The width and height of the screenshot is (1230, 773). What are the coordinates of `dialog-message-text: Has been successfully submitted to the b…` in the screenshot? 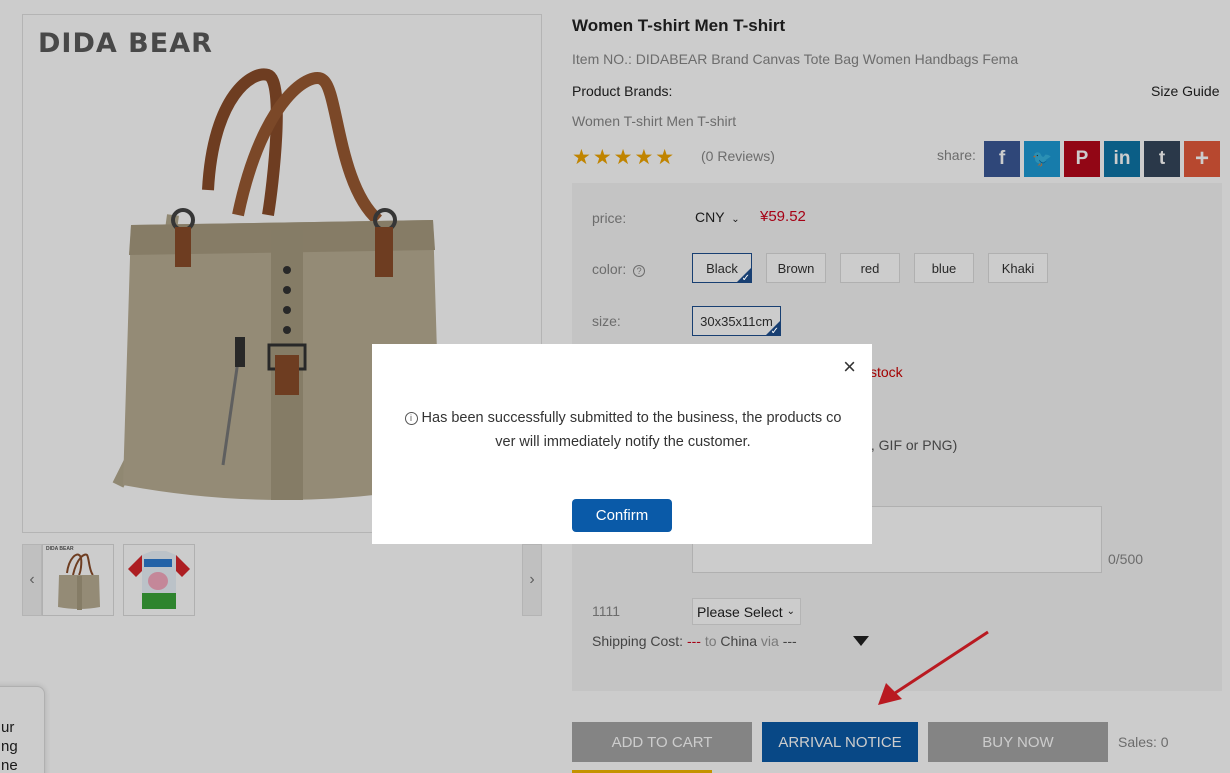 It's located at (631, 430).